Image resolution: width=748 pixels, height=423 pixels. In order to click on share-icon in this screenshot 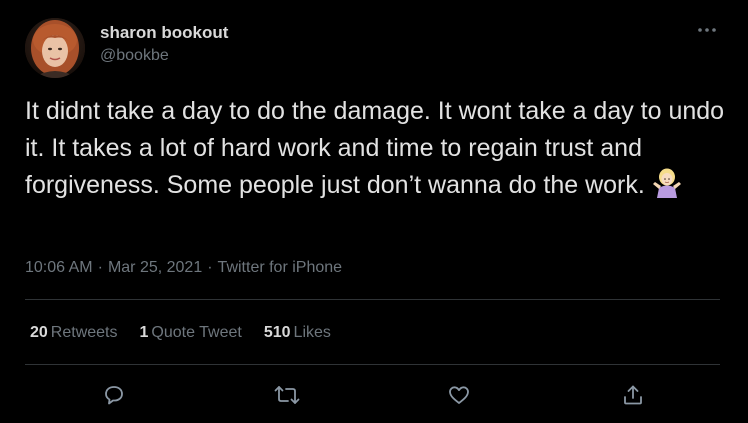, I will do `click(633, 395)`.